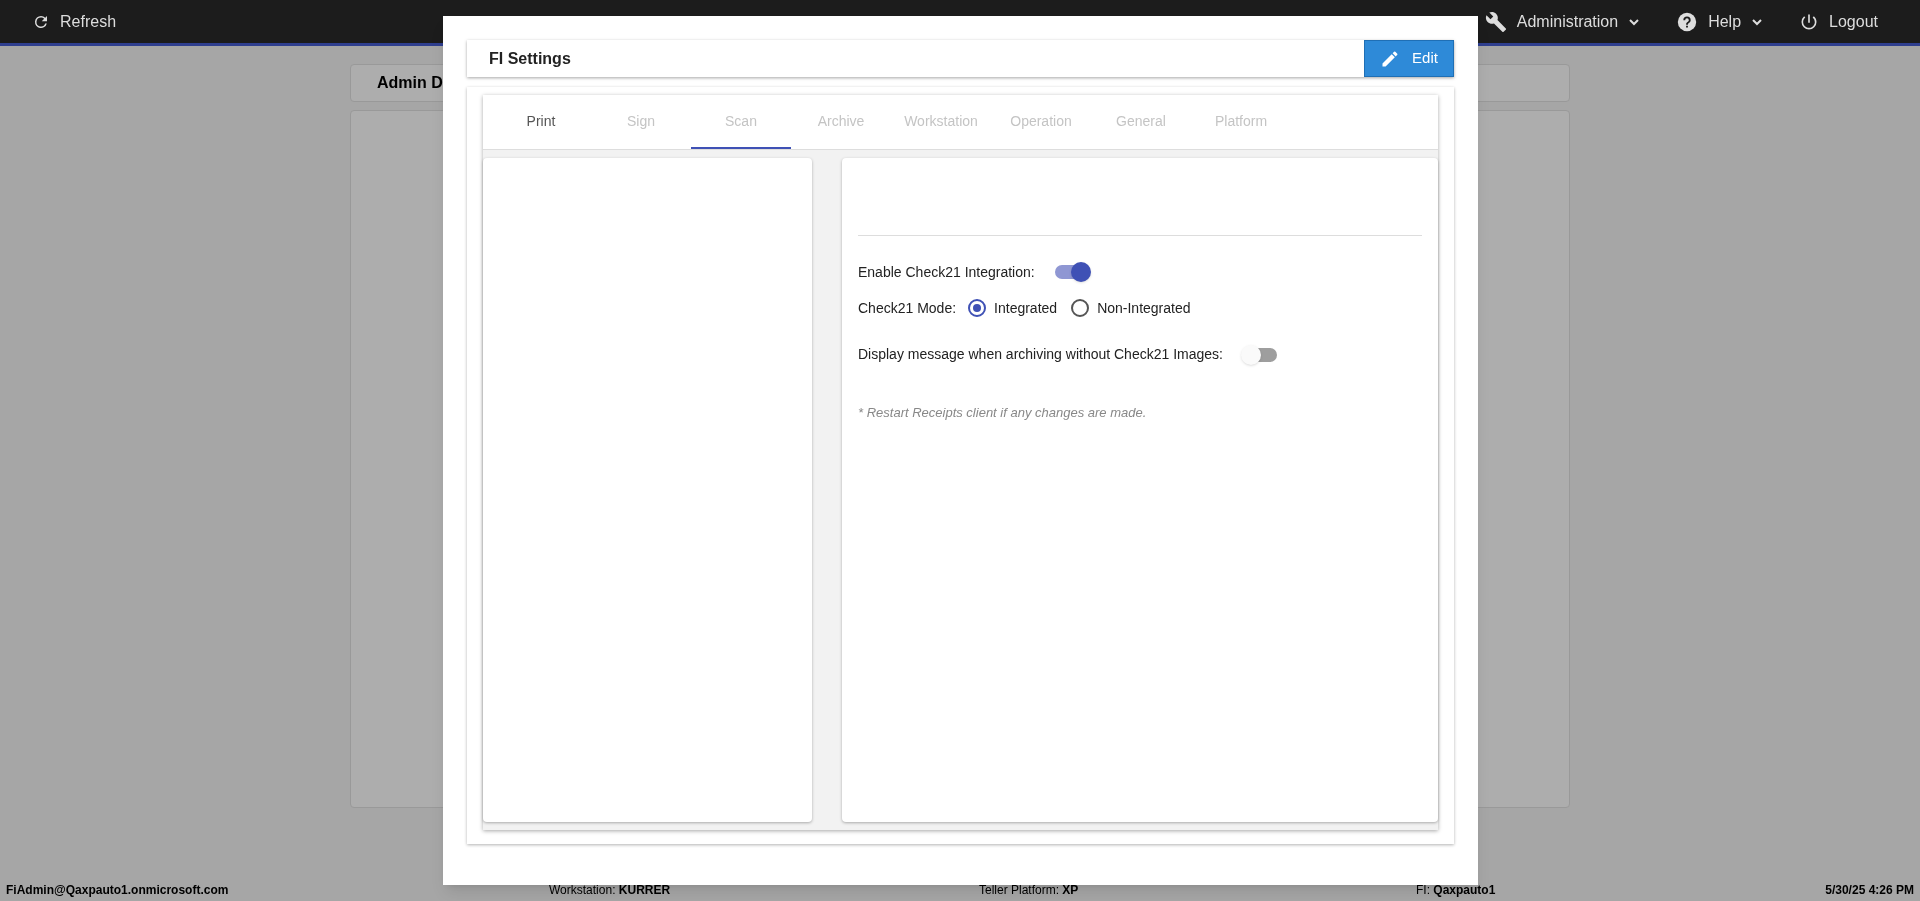 The width and height of the screenshot is (1920, 901). I want to click on wrench-button: Administration, so click(1562, 21).